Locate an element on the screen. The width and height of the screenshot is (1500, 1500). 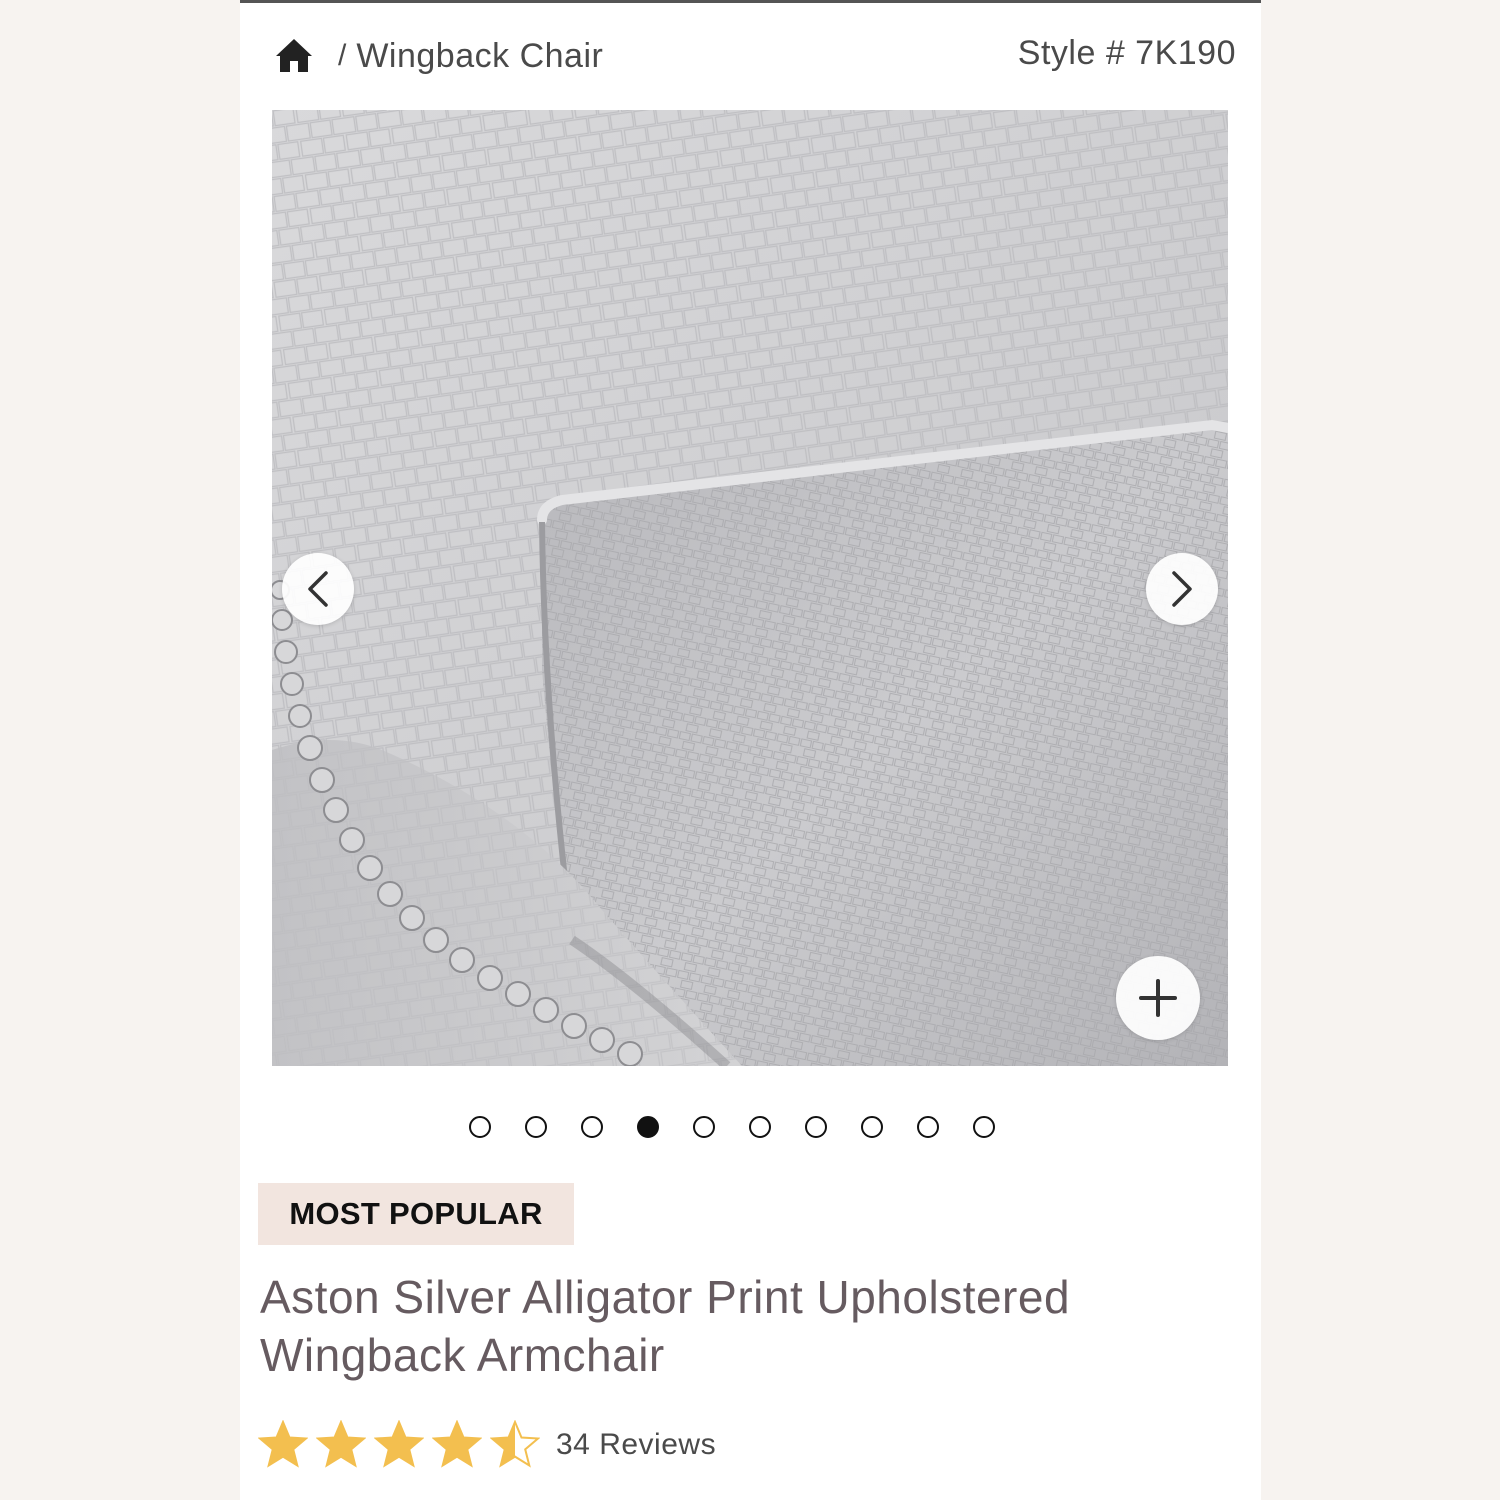
breadcrumb: / Wingback Chair is located at coordinates (438, 56).